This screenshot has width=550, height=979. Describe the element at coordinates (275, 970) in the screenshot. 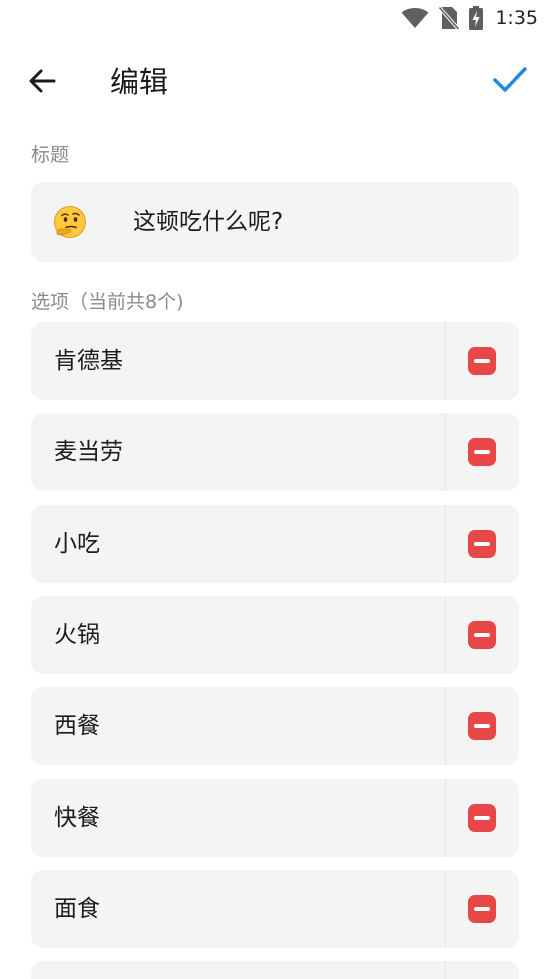

I see `option-item` at that location.